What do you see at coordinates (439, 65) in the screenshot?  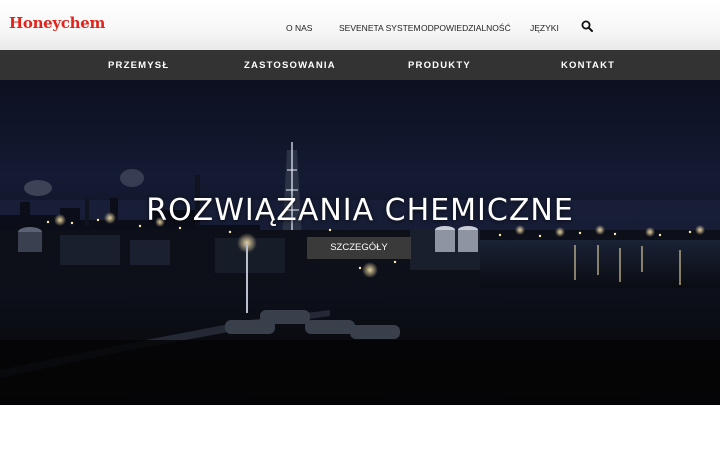 I see `nav-item-produkty: PRODUKTY` at bounding box center [439, 65].